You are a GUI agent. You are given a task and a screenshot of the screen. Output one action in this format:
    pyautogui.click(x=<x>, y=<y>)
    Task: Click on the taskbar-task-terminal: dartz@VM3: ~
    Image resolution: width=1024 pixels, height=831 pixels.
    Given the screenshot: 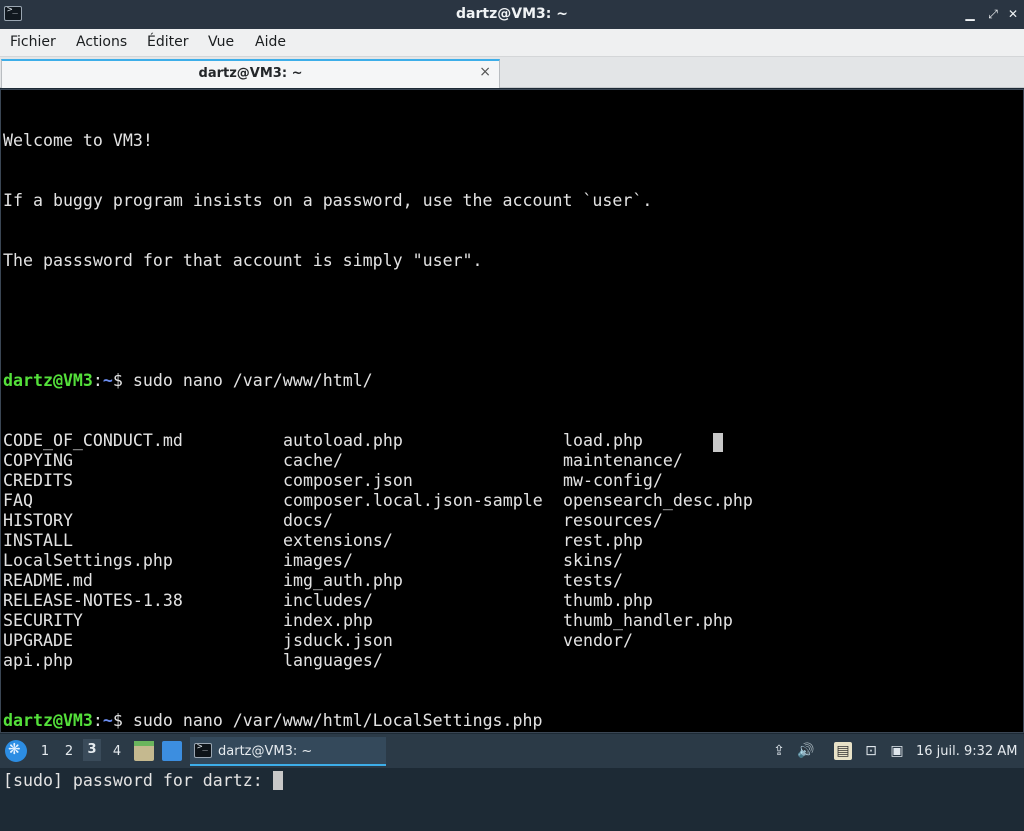 What is the action you would take?
    pyautogui.click(x=288, y=751)
    